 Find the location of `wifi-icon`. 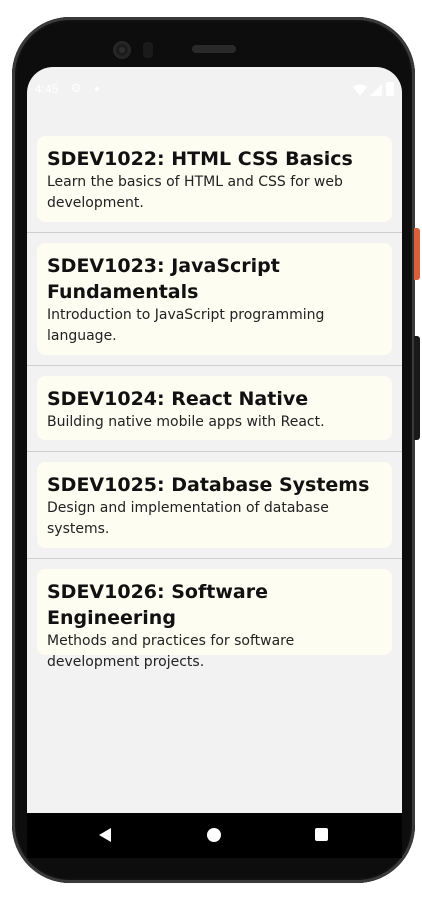

wifi-icon is located at coordinates (360, 90).